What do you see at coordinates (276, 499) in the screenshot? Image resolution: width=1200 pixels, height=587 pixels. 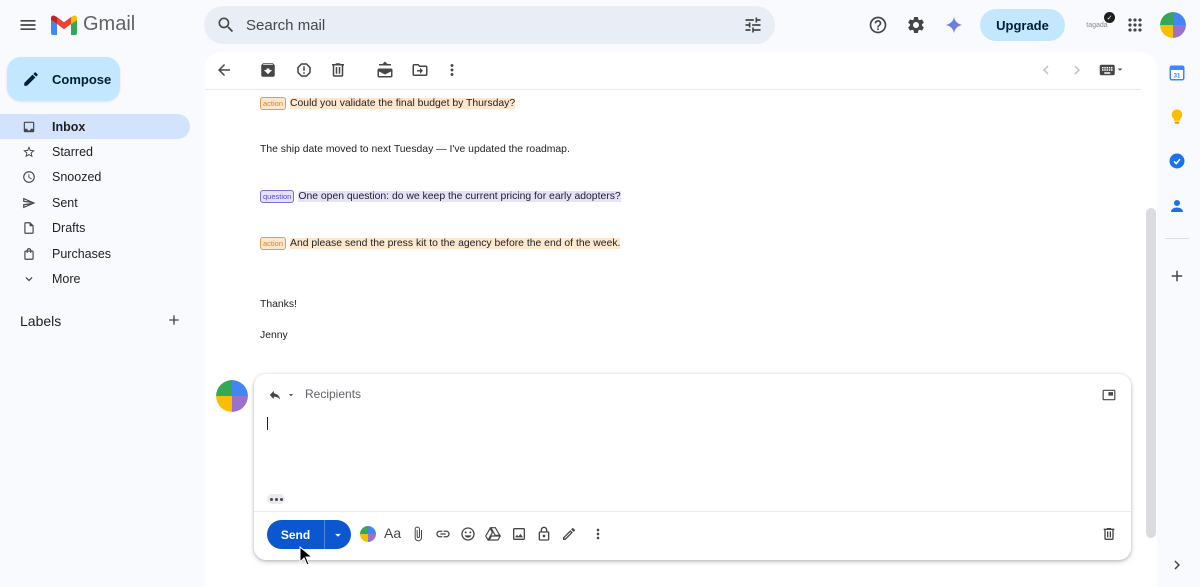 I see `show-trimmed-content-button` at bounding box center [276, 499].